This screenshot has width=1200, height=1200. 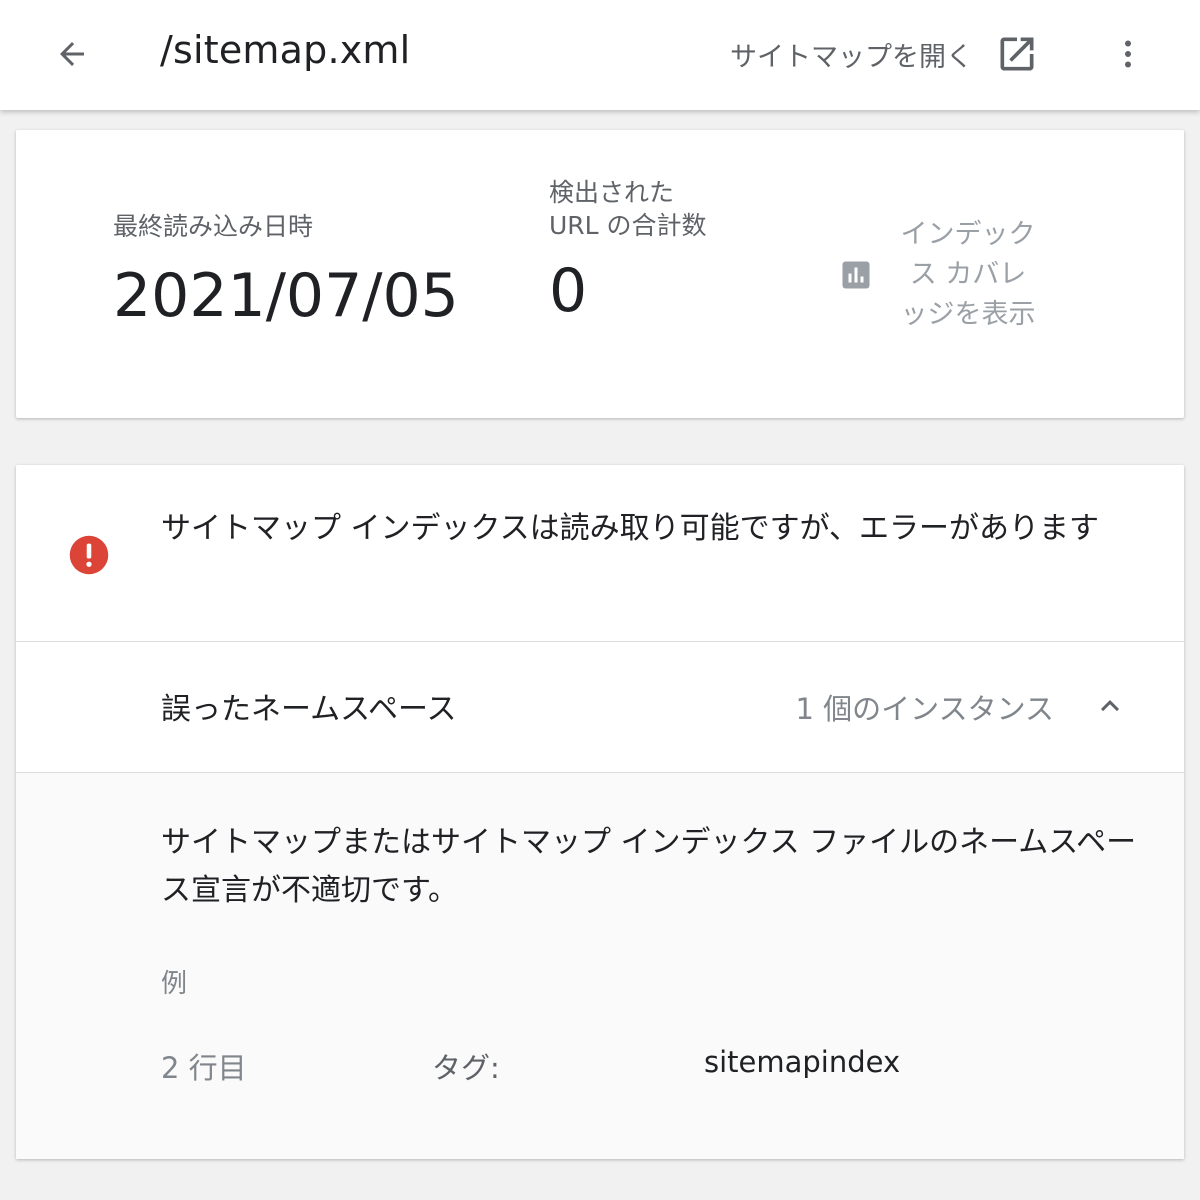 I want to click on discovered-urls-label: 検出された URL の合計数, so click(x=628, y=209).